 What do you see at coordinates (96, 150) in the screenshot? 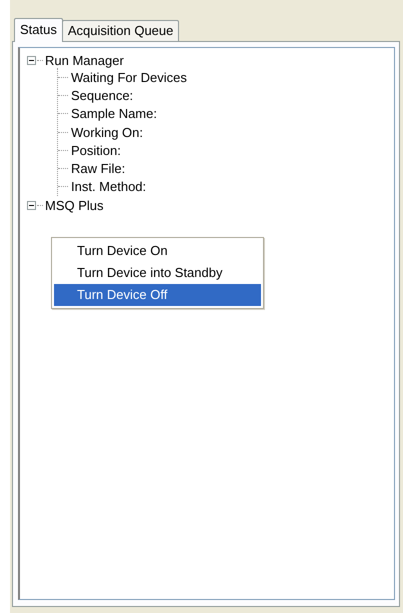
I see `tree-node: Position:` at bounding box center [96, 150].